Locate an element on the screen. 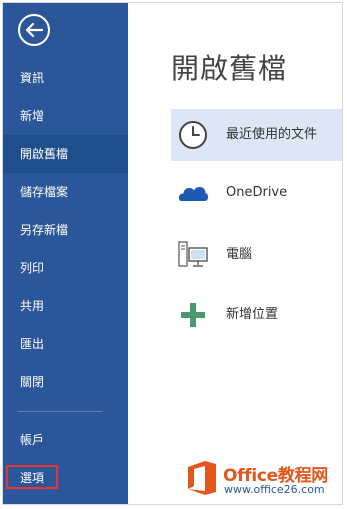  clock-icon is located at coordinates (193, 135).